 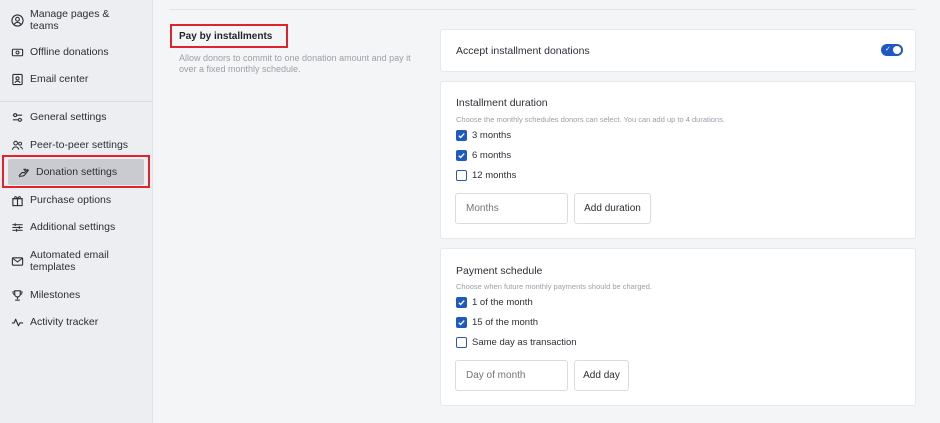 I want to click on add-duration-button: Add duration, so click(x=612, y=208).